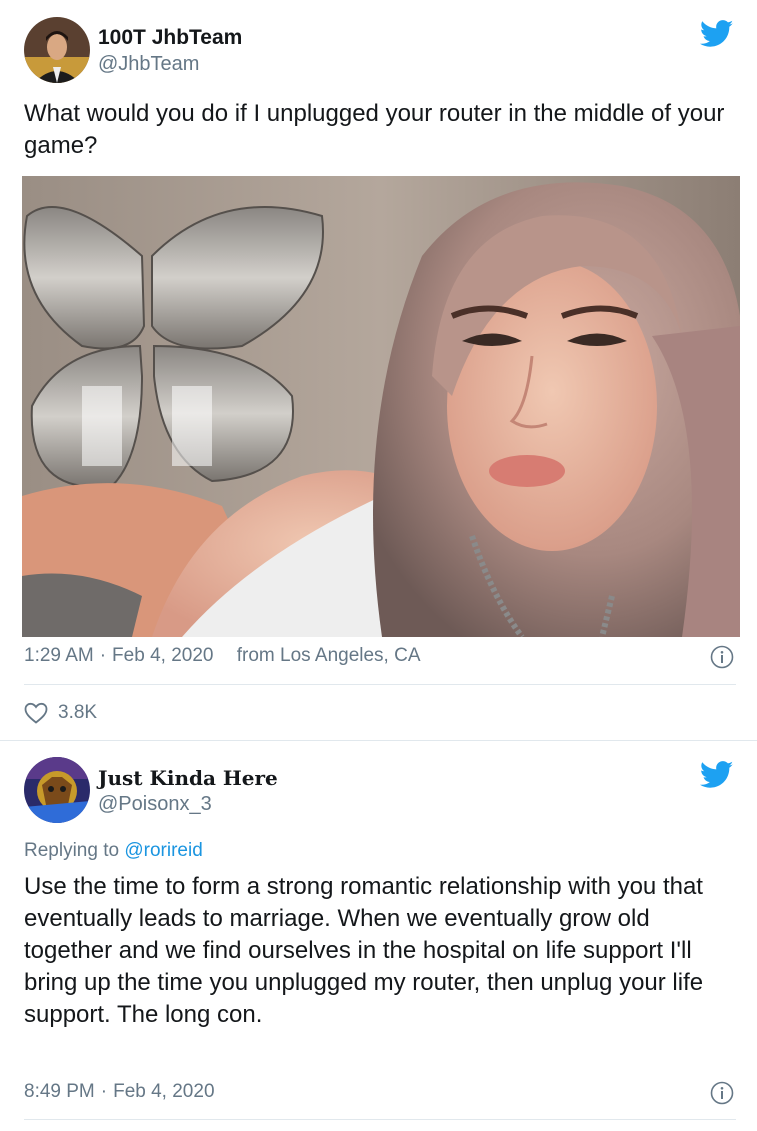 This screenshot has width=757, height=1131. What do you see at coordinates (329, 655) in the screenshot?
I see `tweet-location: from Los Angeles, CA` at bounding box center [329, 655].